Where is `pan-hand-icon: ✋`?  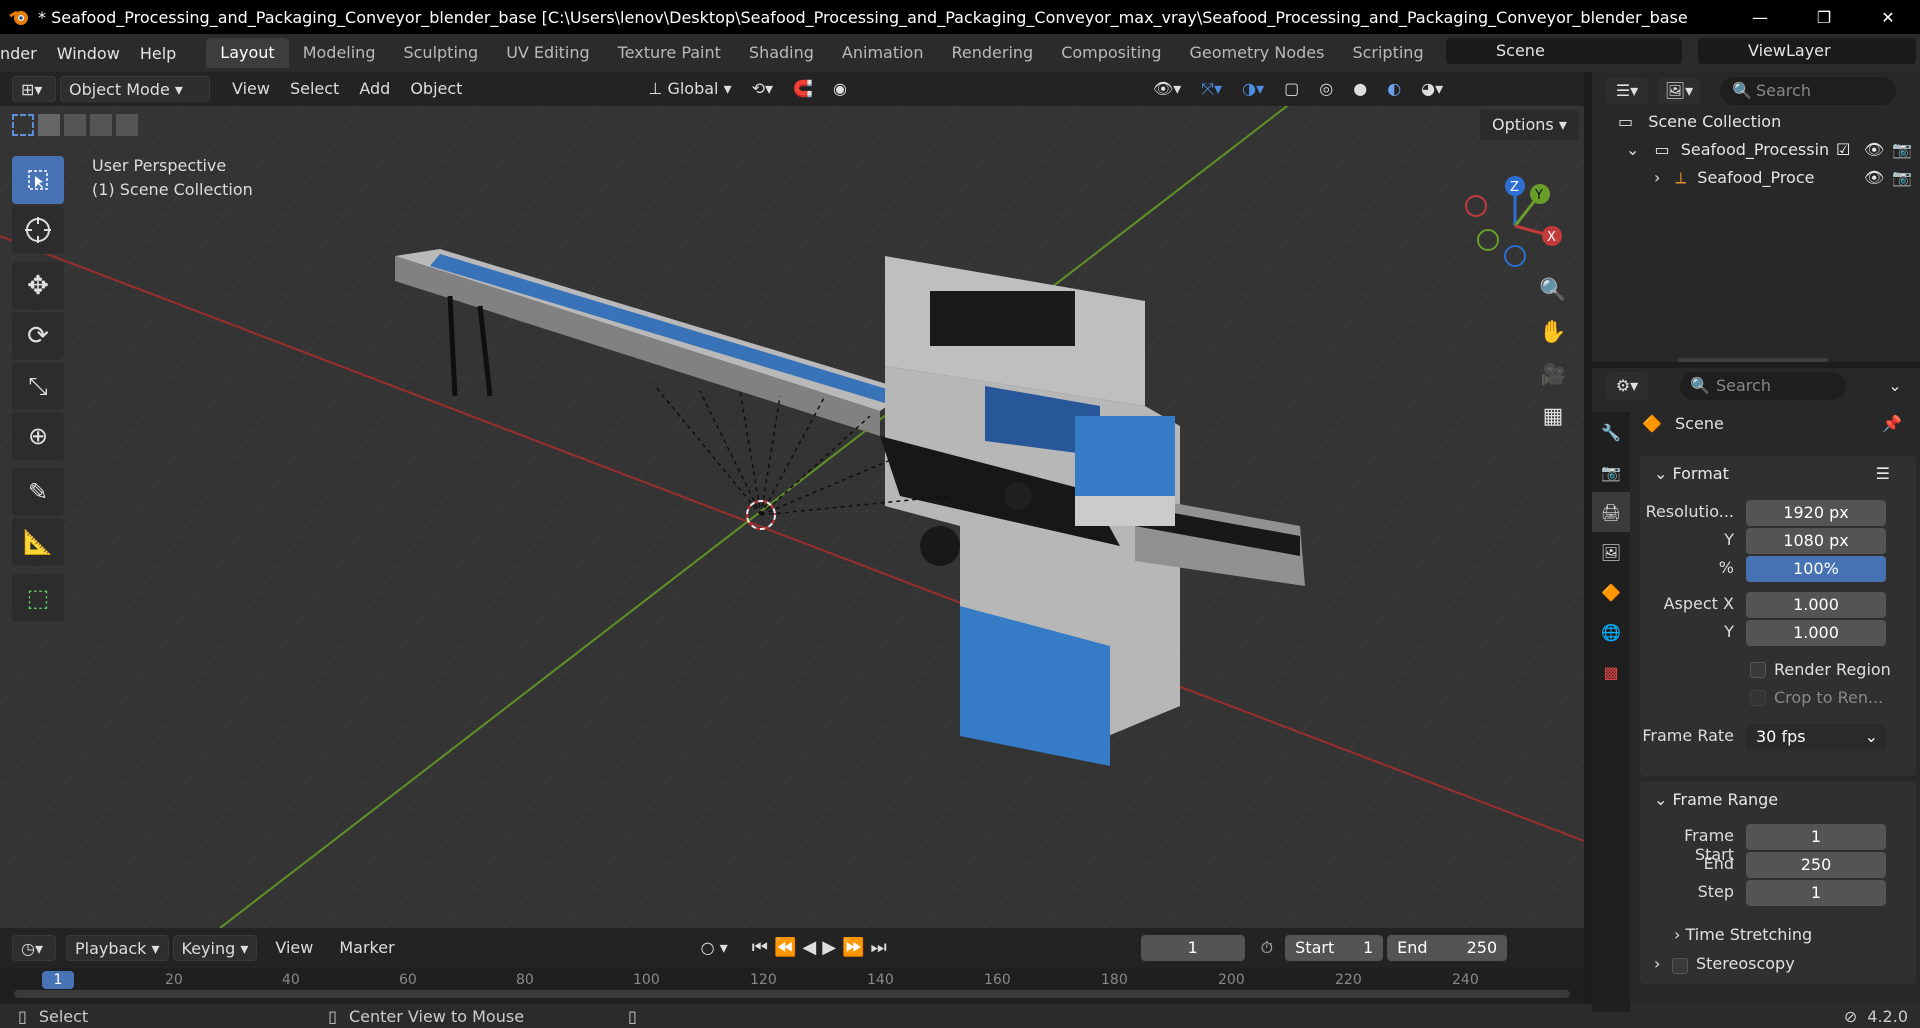
pan-hand-icon: ✋ is located at coordinates (1553, 332).